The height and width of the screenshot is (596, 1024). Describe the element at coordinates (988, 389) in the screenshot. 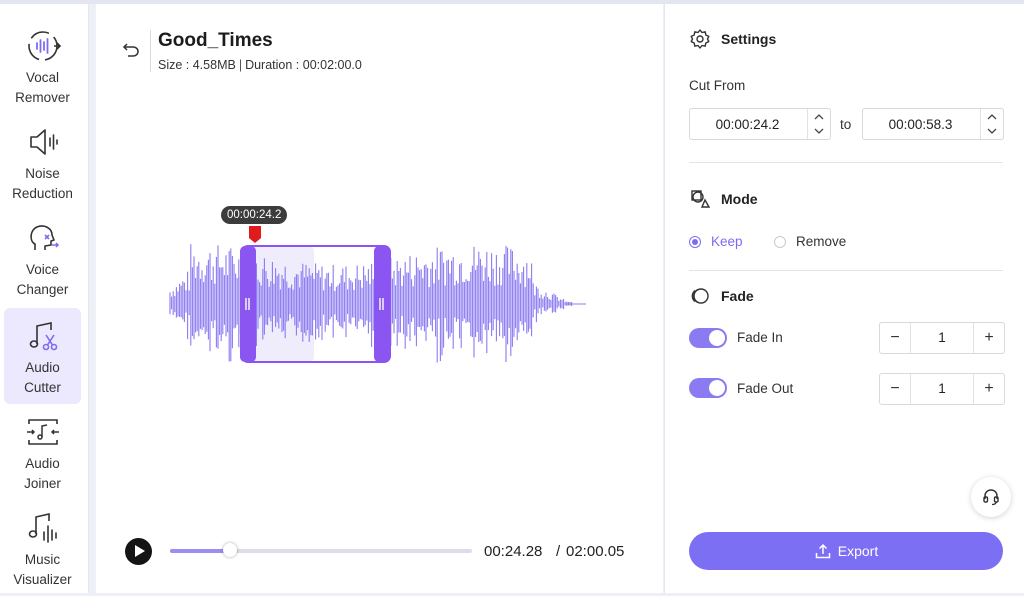

I see `fade-out-increment-button: +` at that location.